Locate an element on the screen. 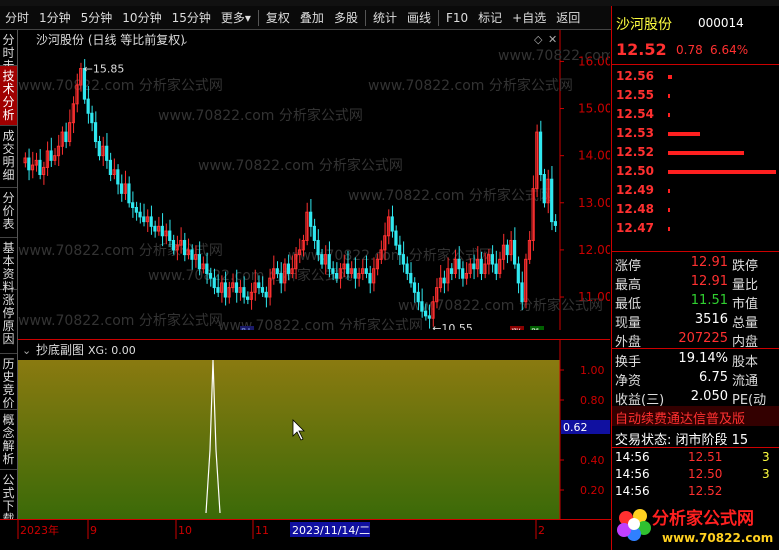  chevron-down-icon: ▾ is located at coordinates (247, 17).